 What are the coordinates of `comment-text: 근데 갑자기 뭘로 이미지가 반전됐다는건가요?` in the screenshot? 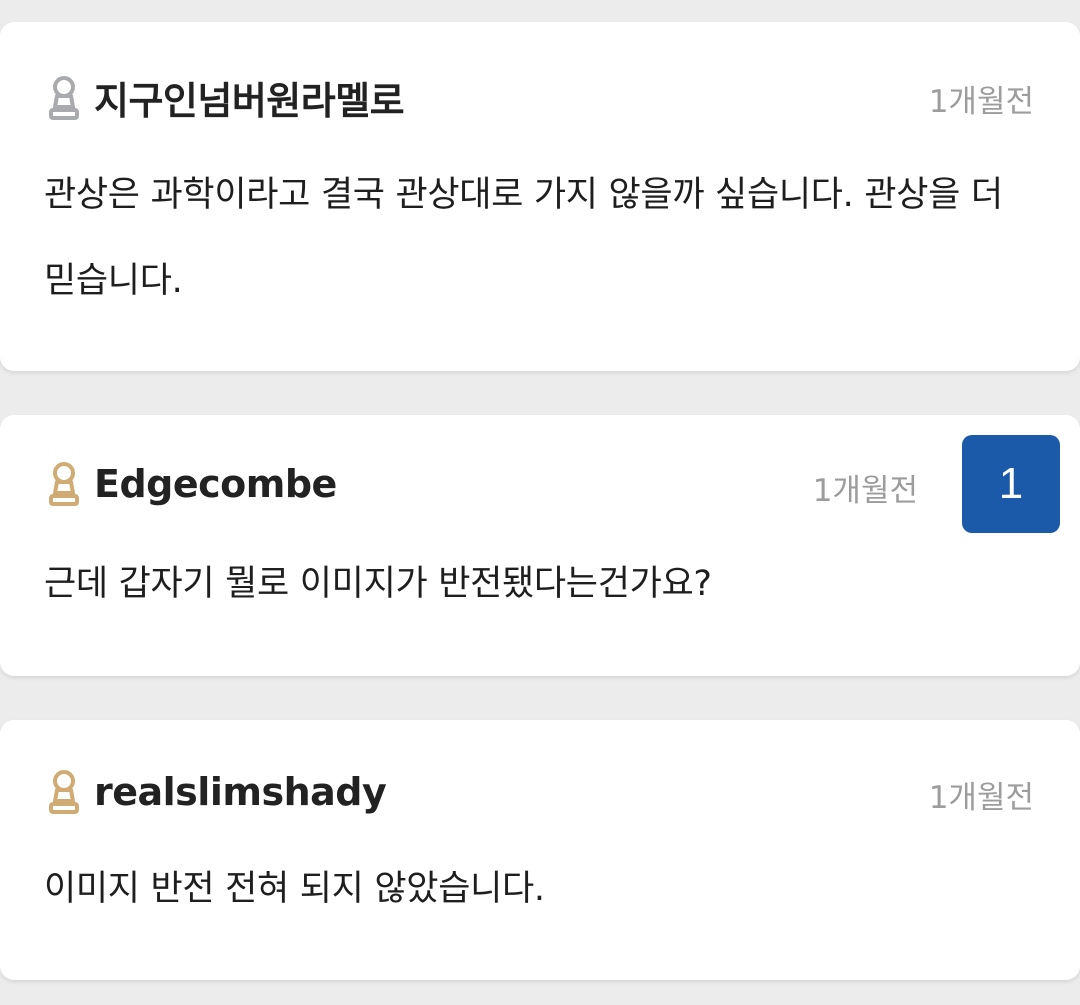 It's located at (378, 584).